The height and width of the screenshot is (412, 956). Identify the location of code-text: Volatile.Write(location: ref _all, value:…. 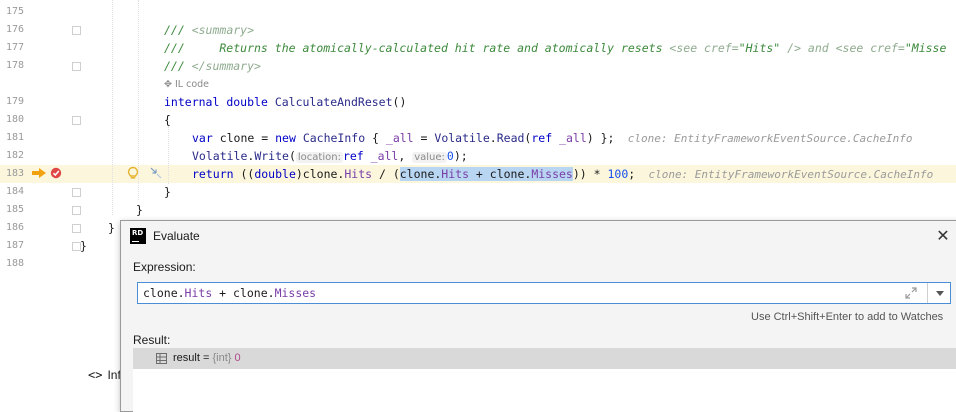
(330, 156).